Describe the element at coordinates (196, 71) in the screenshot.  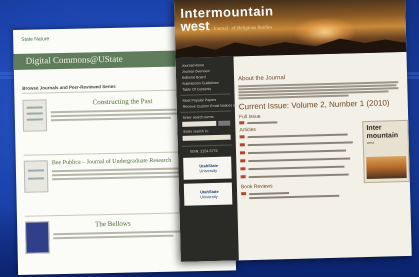
I see `sidebar-link-overview: Journal Overview` at that location.